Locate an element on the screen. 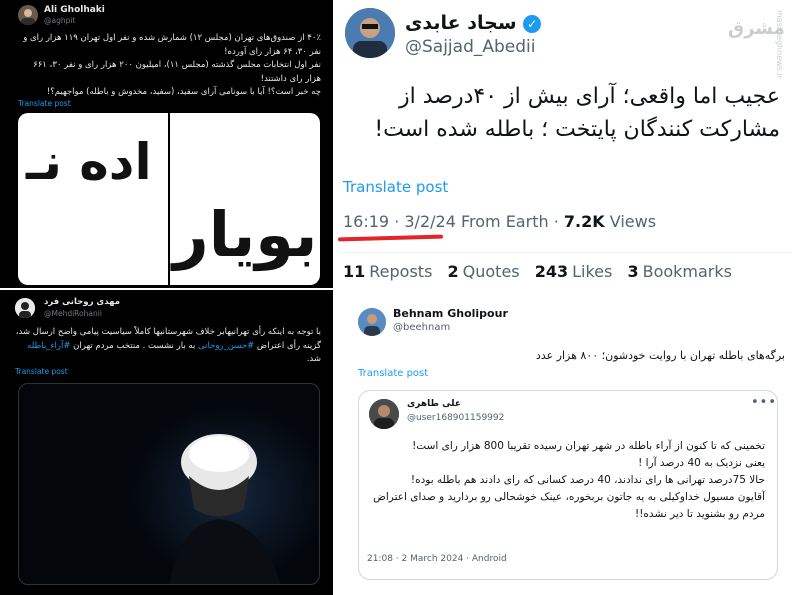 Image resolution: width=800 pixels, height=595 pixels. hashtag-link: #آراء_باطله is located at coordinates (48, 346).